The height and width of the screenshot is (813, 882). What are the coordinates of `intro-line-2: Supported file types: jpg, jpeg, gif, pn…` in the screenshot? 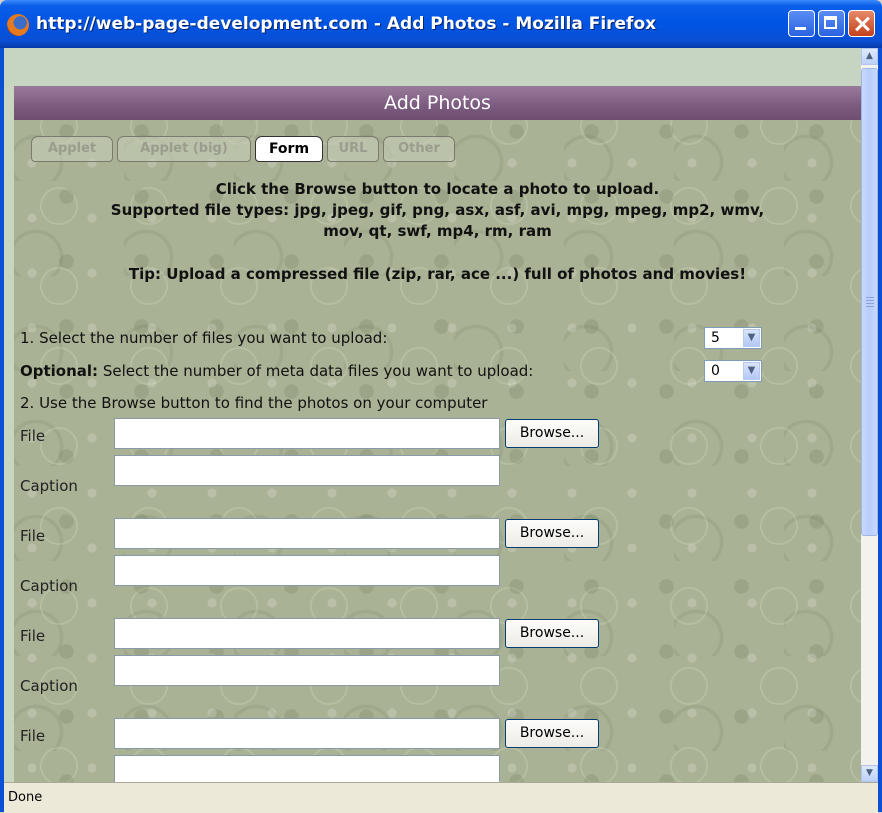 It's located at (437, 210).